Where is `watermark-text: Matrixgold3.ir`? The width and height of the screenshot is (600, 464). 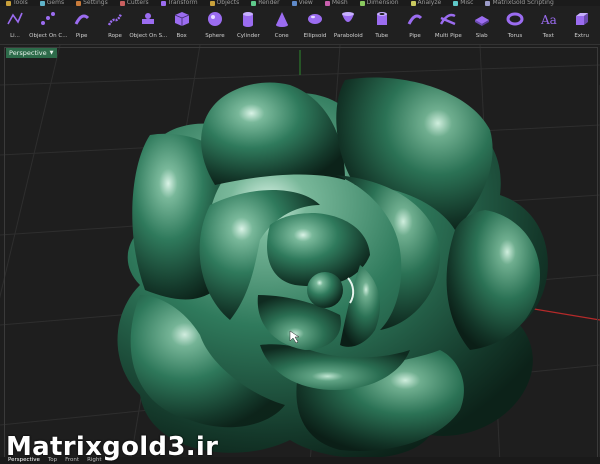 watermark-text: Matrixgold3.ir is located at coordinates (112, 447).